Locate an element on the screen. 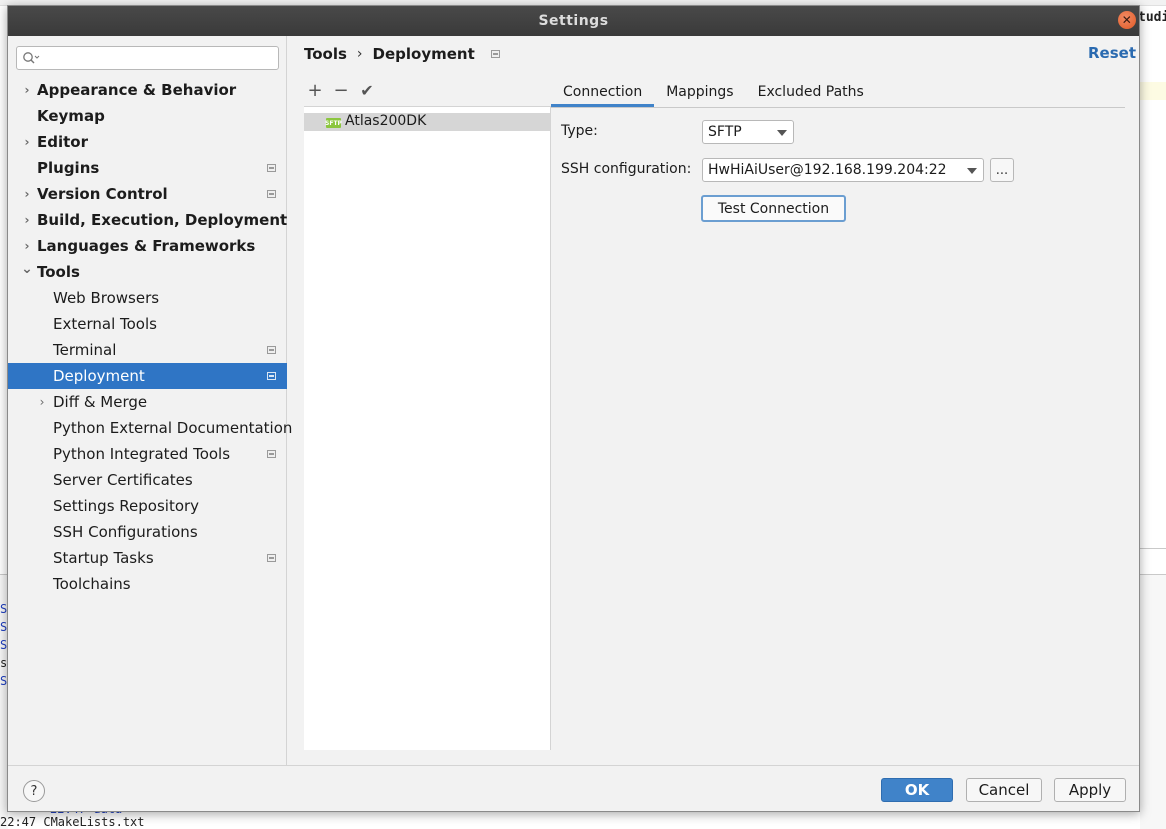 The height and width of the screenshot is (829, 1166). sidebar-item-server-certificates: Server Certificates is located at coordinates (147, 480).